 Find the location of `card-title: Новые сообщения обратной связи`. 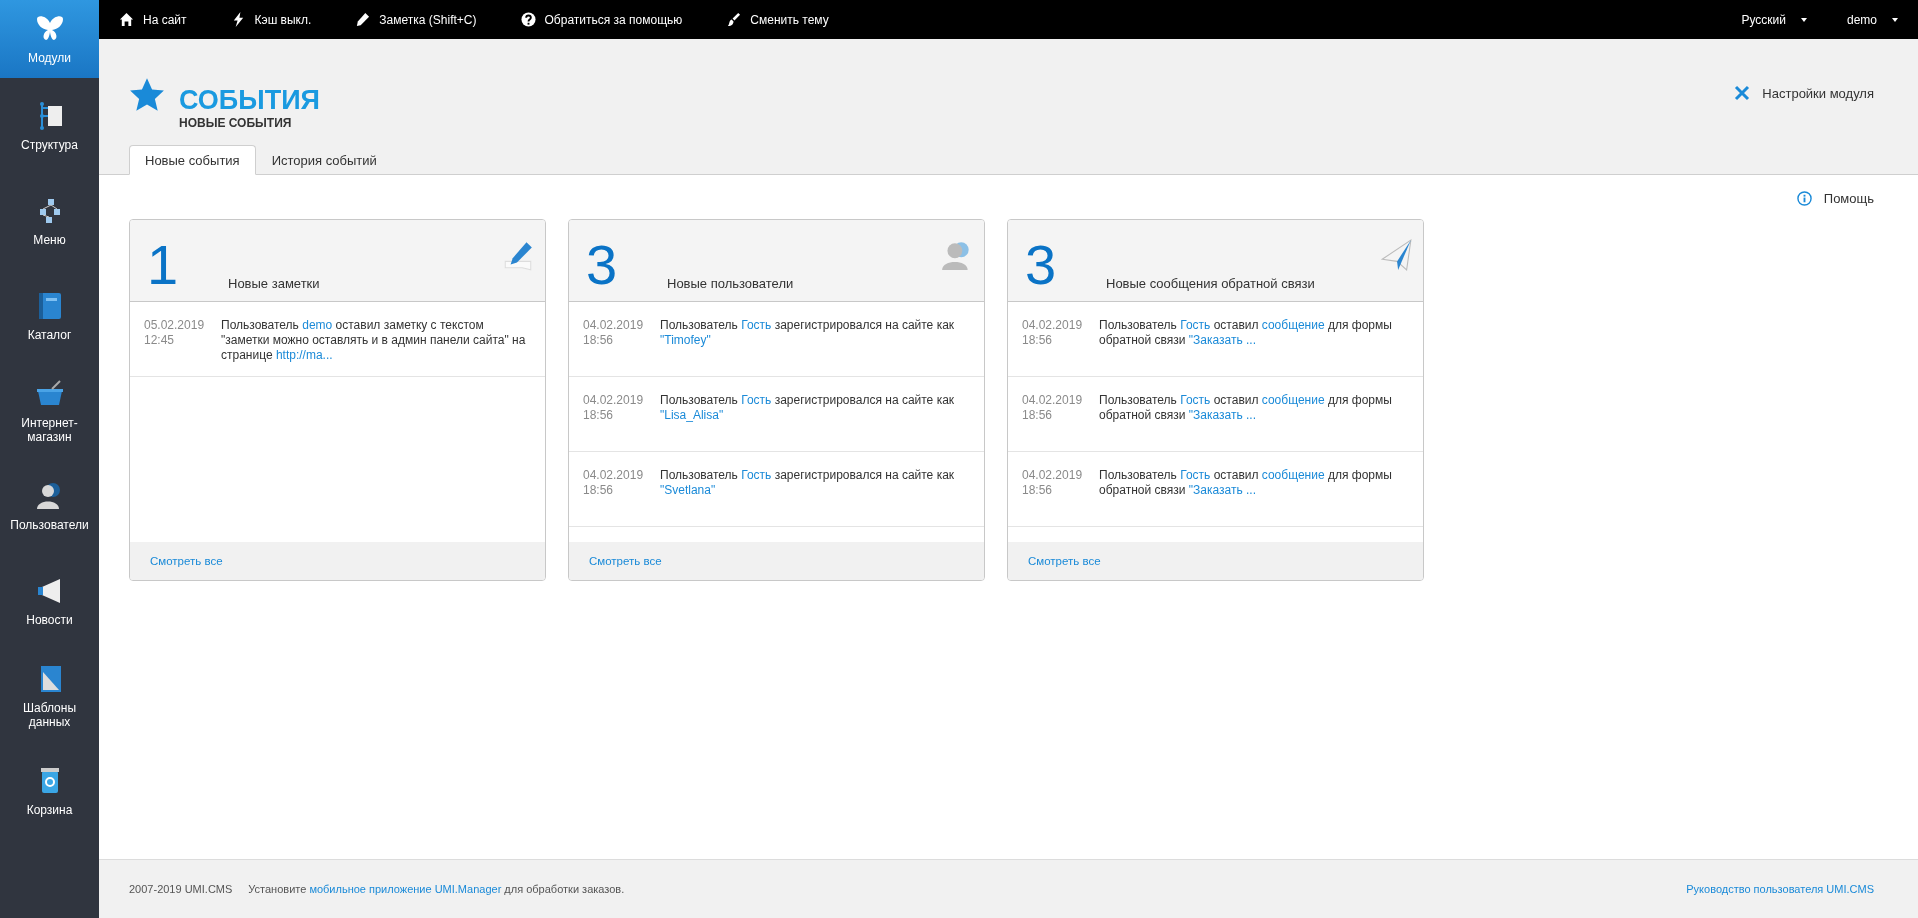

card-title: Новые сообщения обратной связи is located at coordinates (1210, 283).